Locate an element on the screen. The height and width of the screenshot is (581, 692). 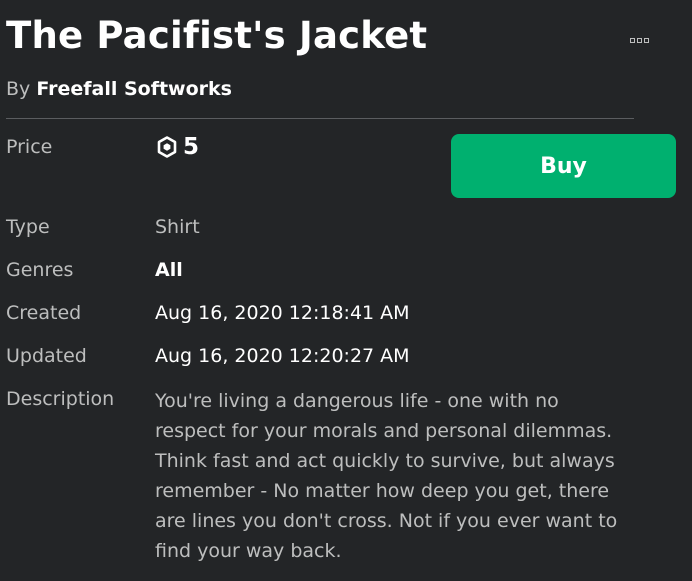
price-label: Price is located at coordinates (29, 147).